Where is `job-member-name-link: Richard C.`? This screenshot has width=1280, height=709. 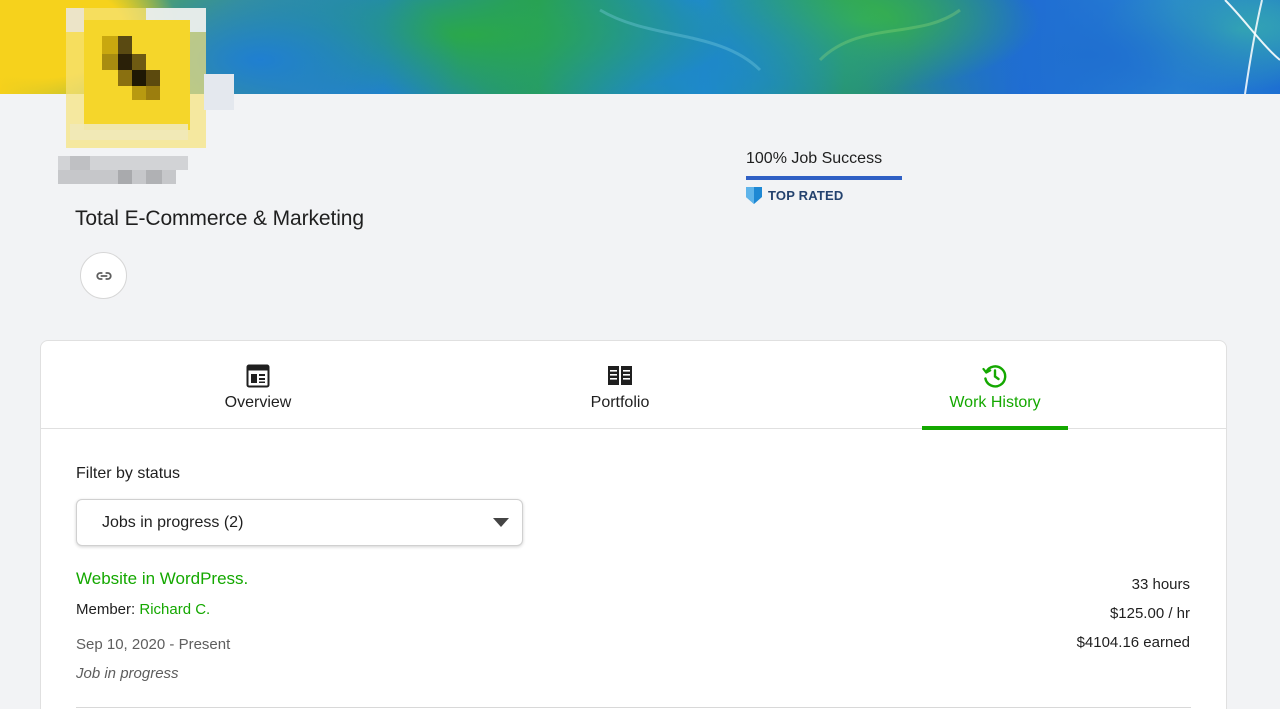
job-member-name-link: Richard C. is located at coordinates (174, 609).